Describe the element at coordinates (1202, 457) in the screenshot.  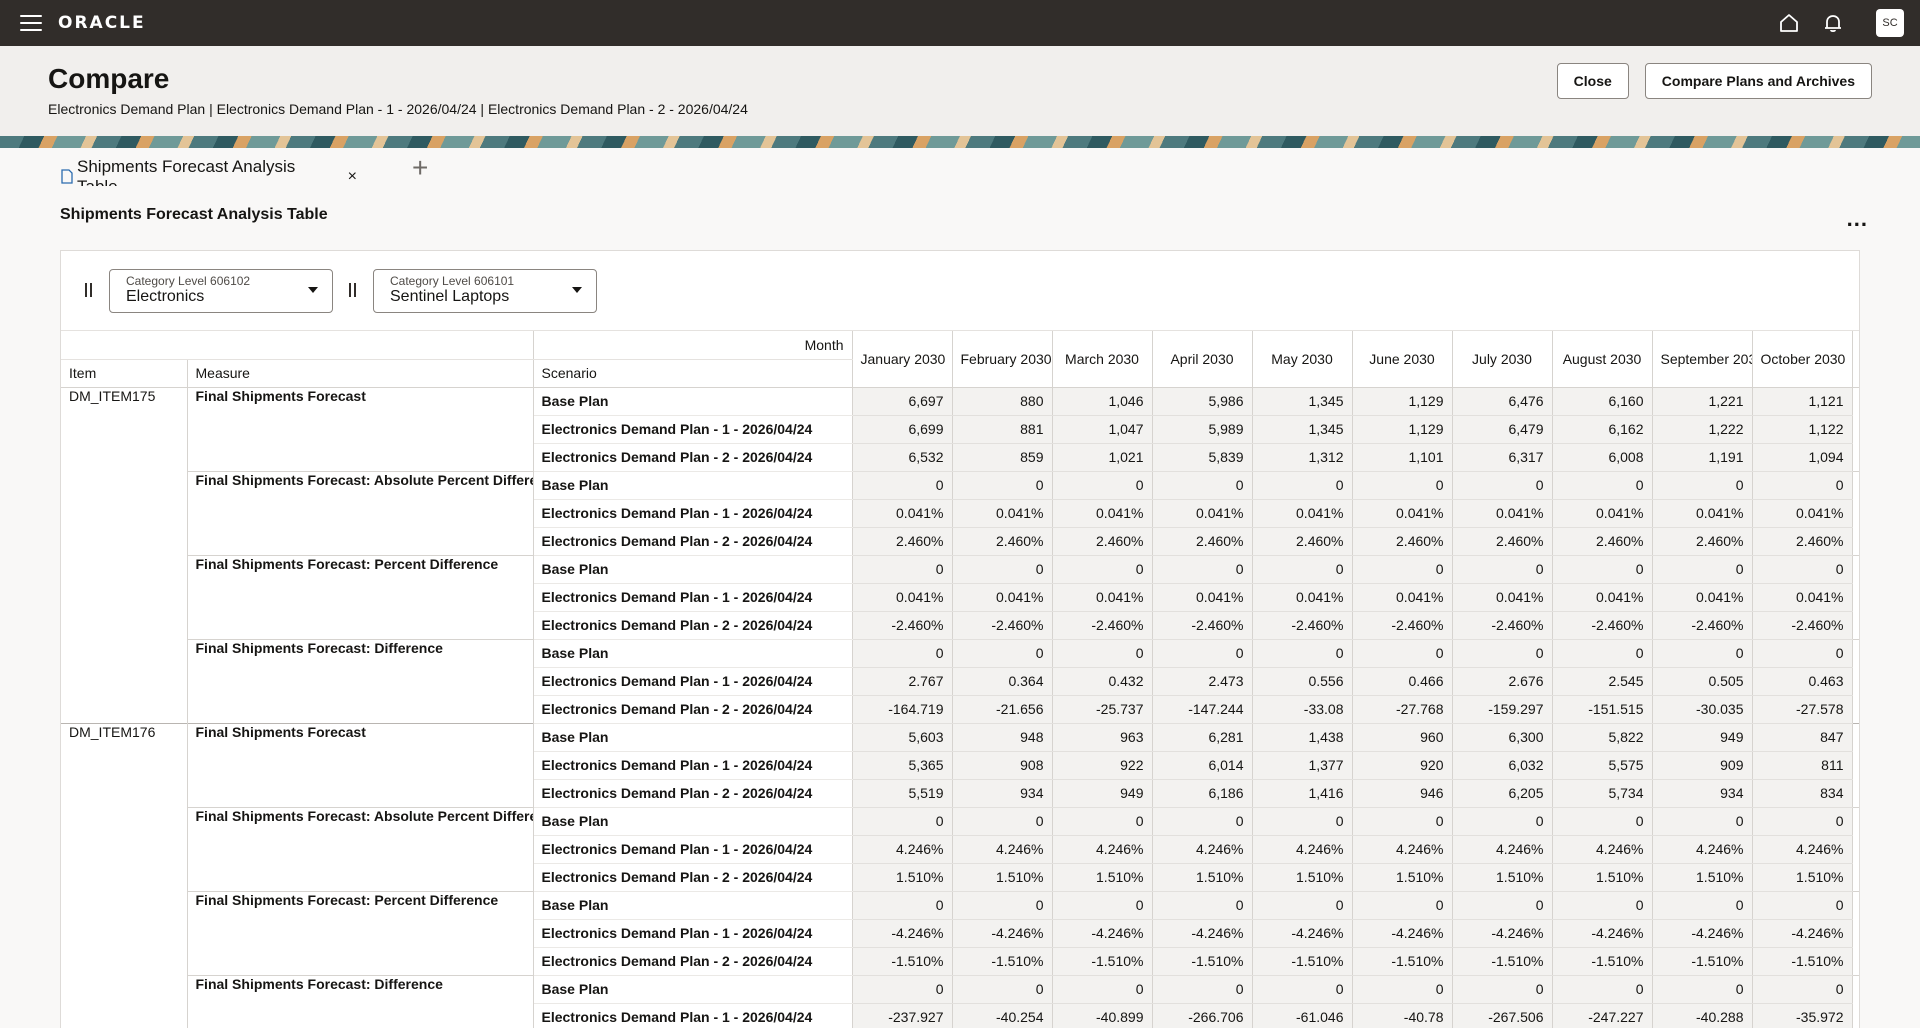
I see `value-cell: 5,839` at that location.